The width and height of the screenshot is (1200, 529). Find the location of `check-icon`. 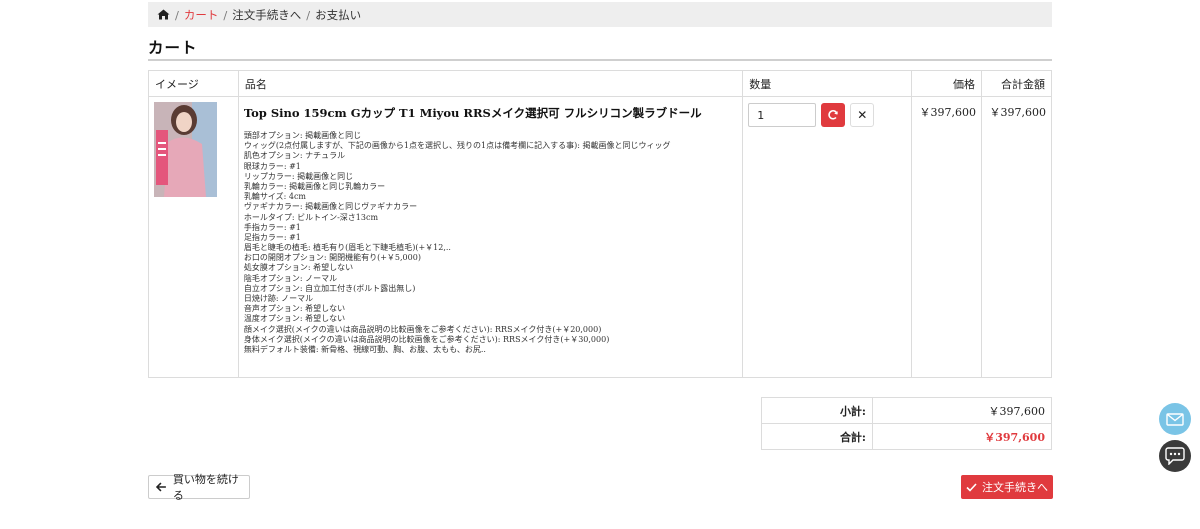

check-icon is located at coordinates (971, 487).